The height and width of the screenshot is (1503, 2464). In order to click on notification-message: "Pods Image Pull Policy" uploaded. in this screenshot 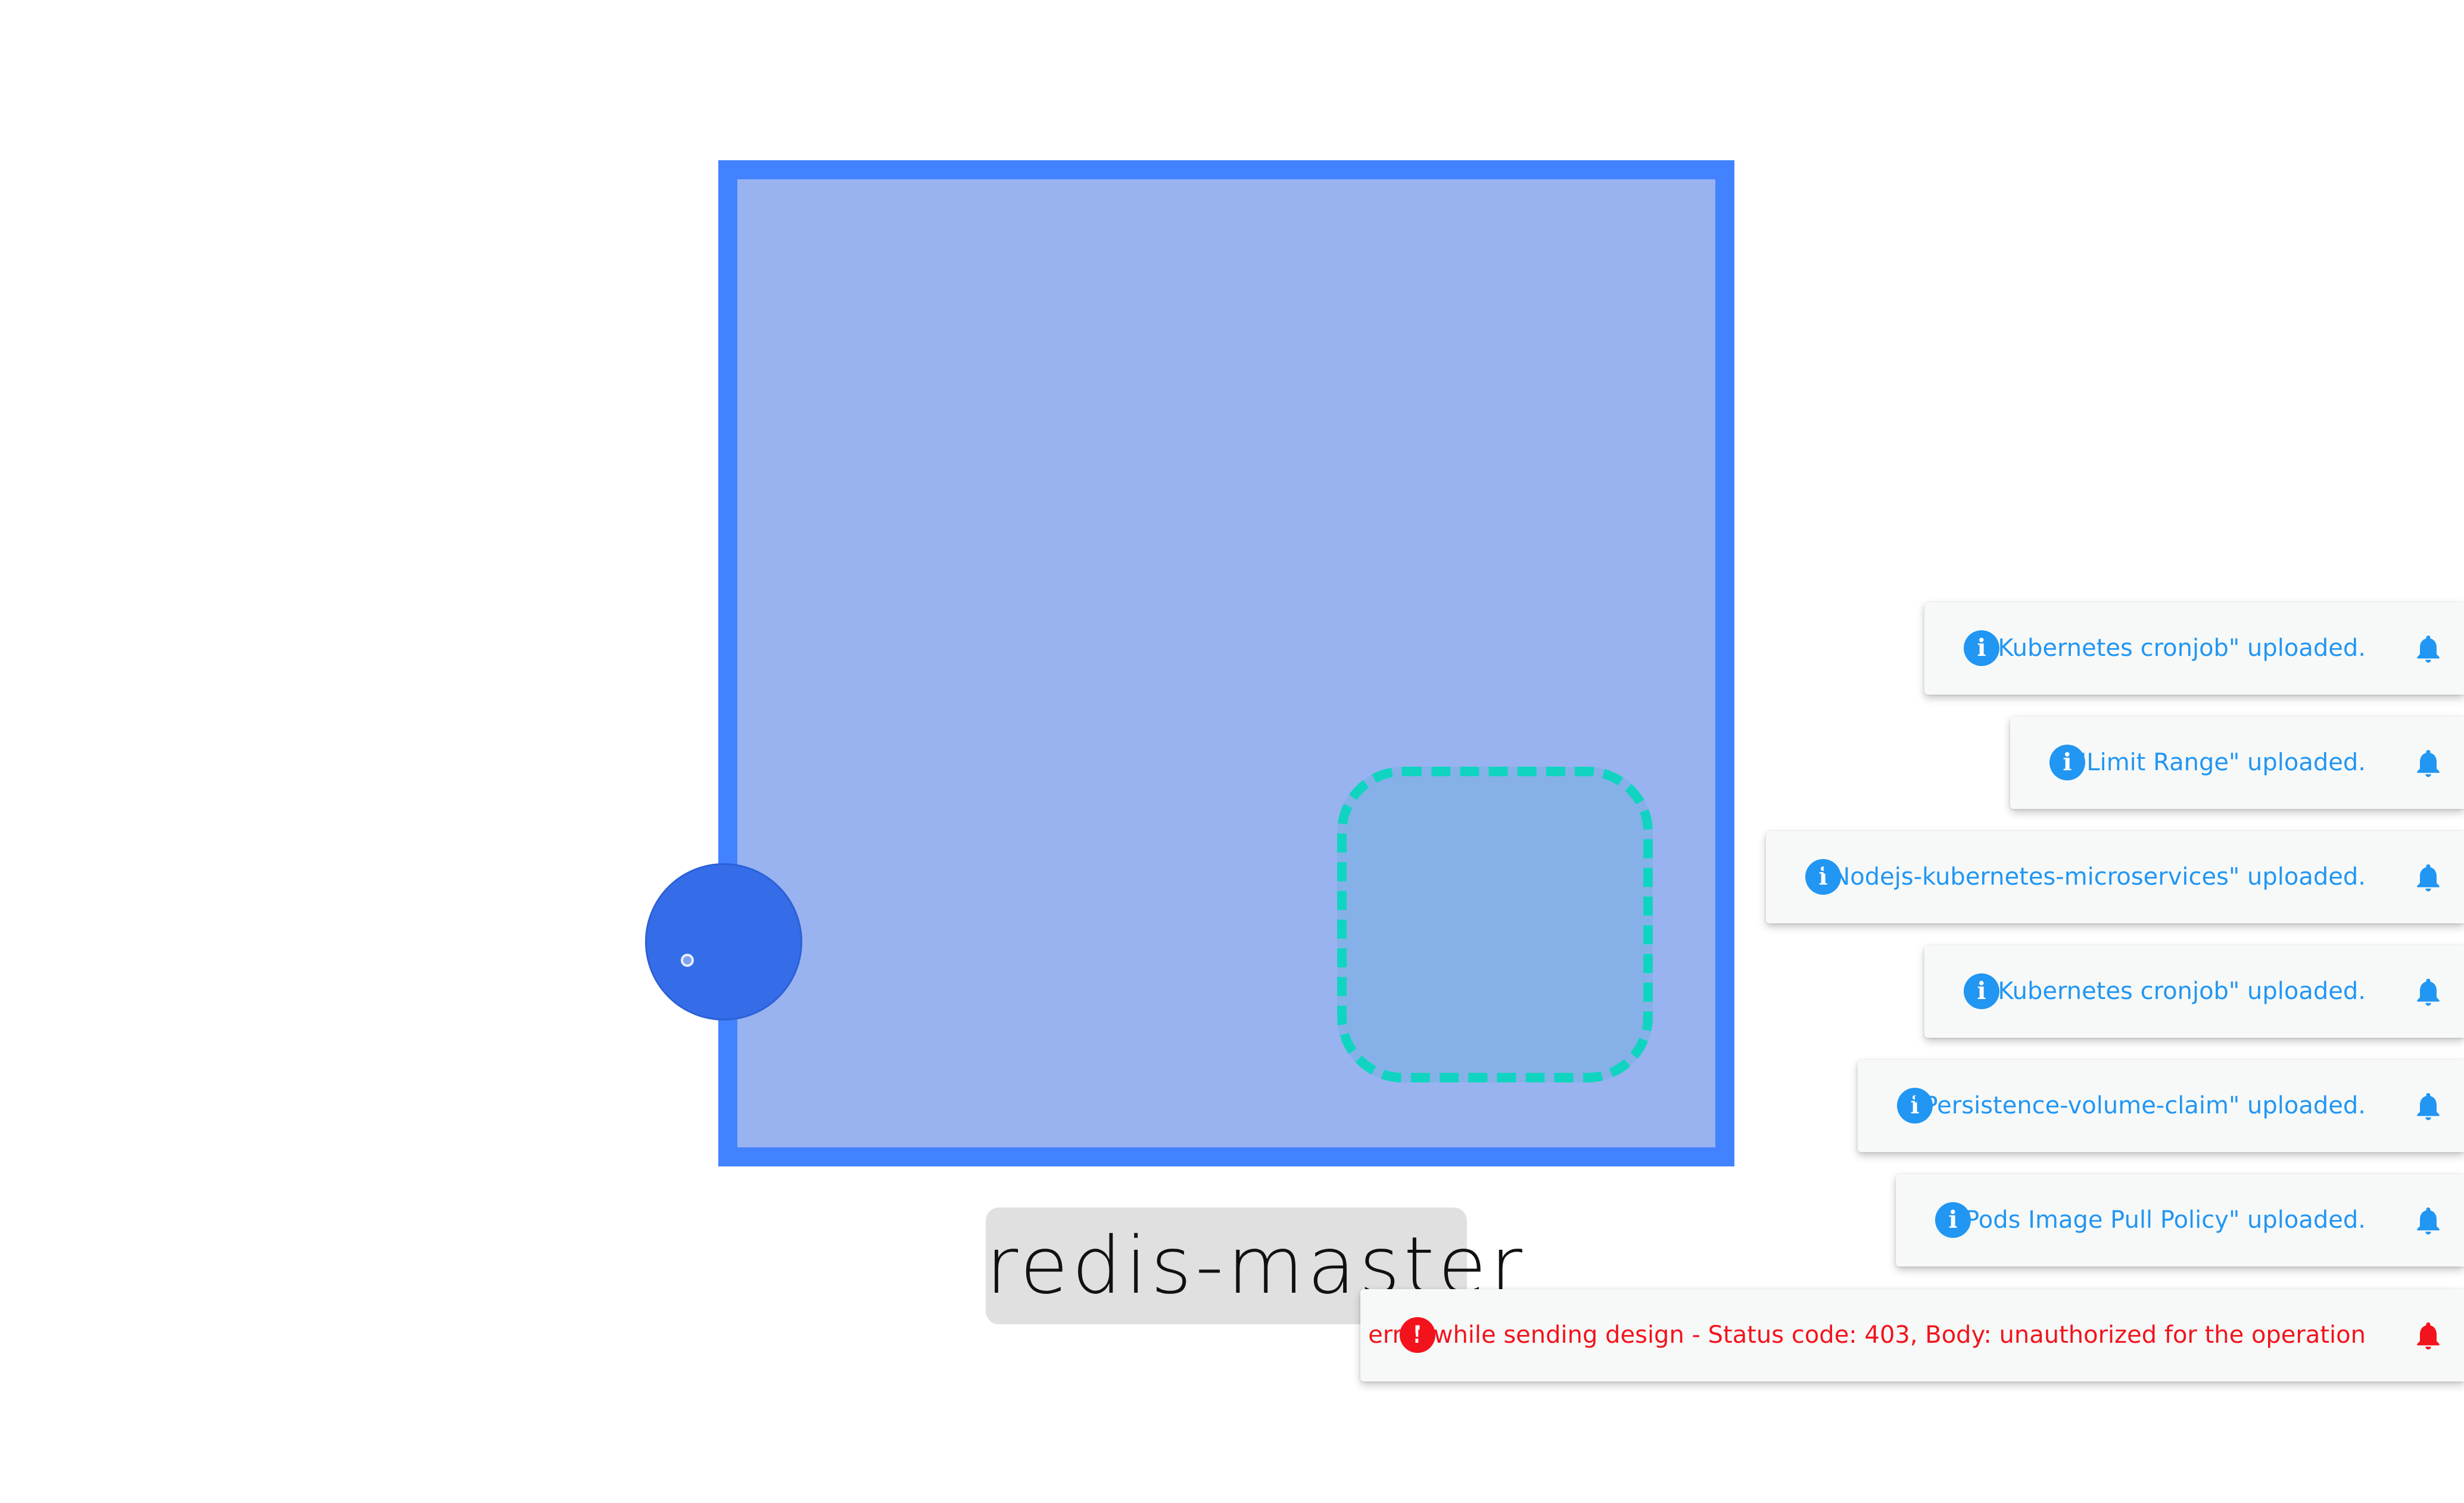, I will do `click(2160, 1220)`.